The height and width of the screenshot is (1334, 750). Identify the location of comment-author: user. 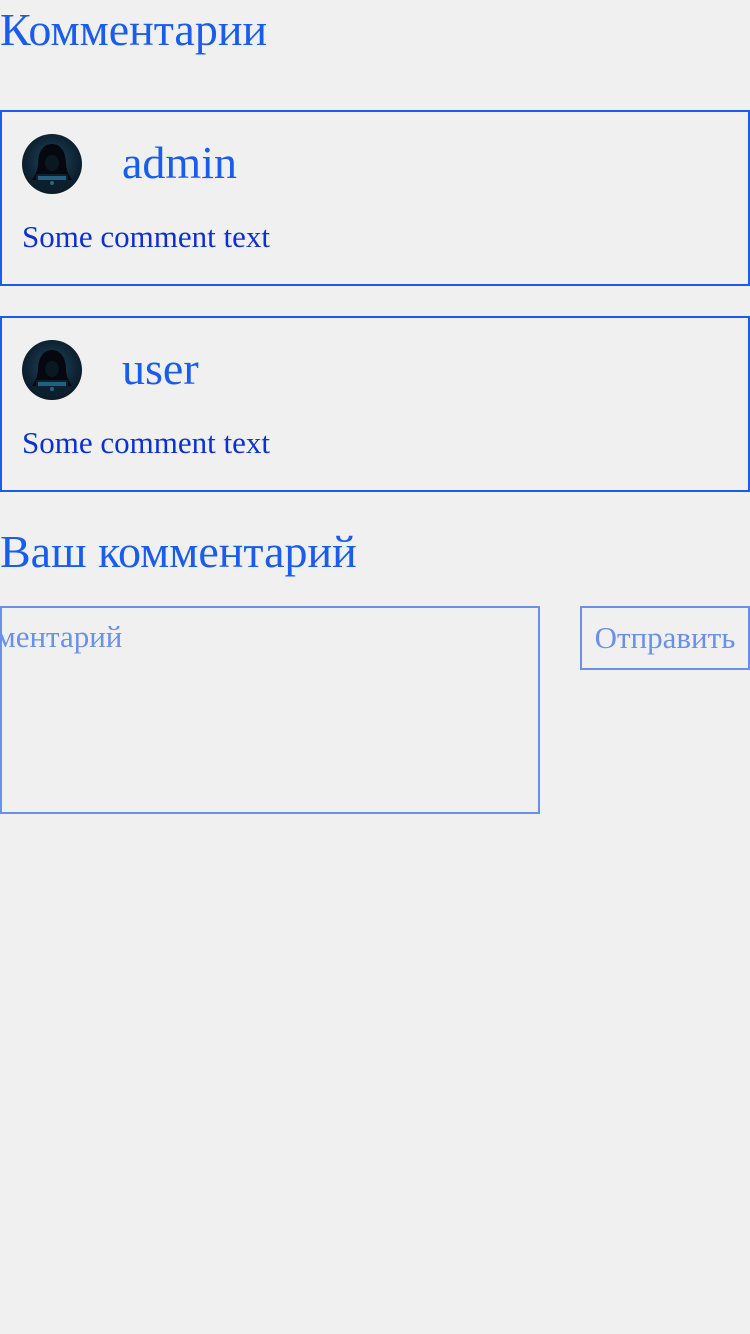
(160, 368).